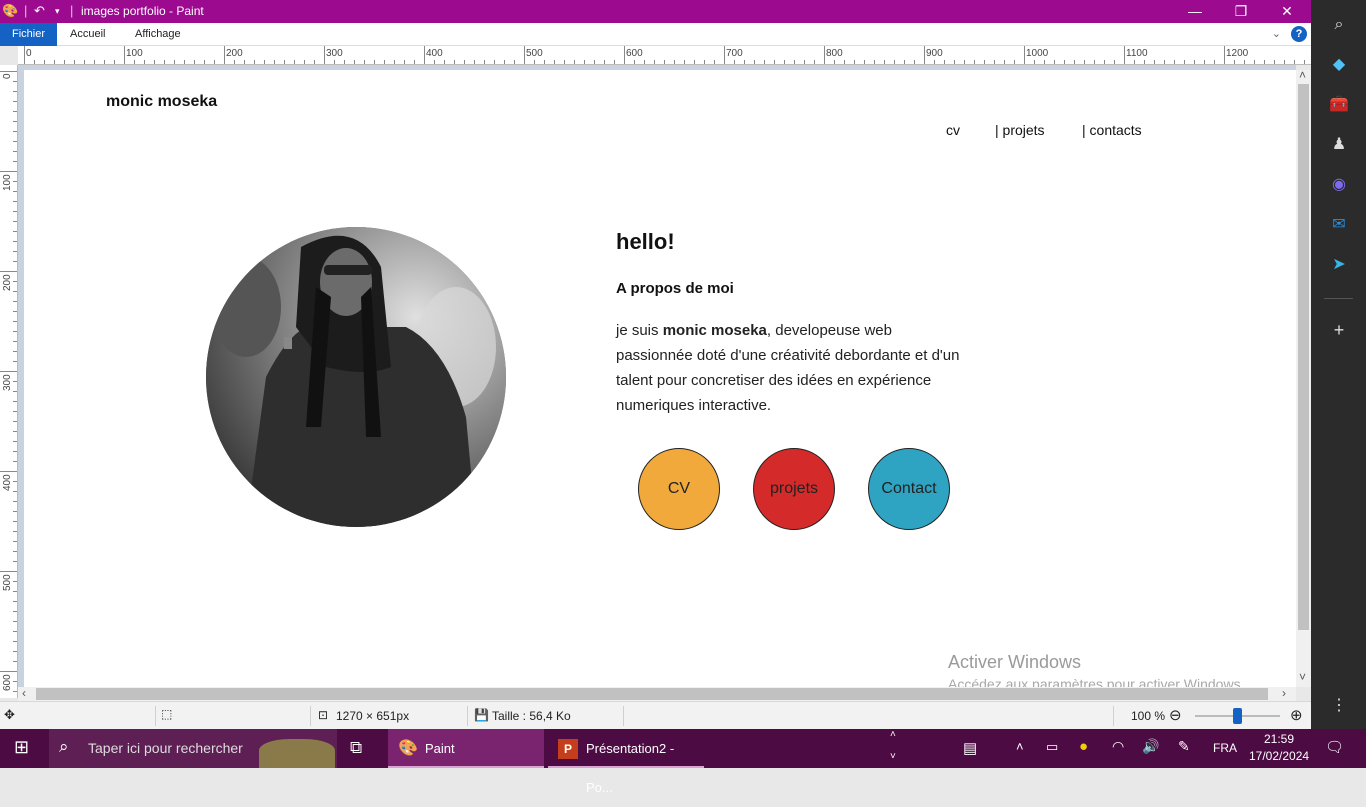 Image resolution: width=1366 pixels, height=807 pixels. What do you see at coordinates (1118, 746) in the screenshot?
I see `wifi-icon: ◠` at bounding box center [1118, 746].